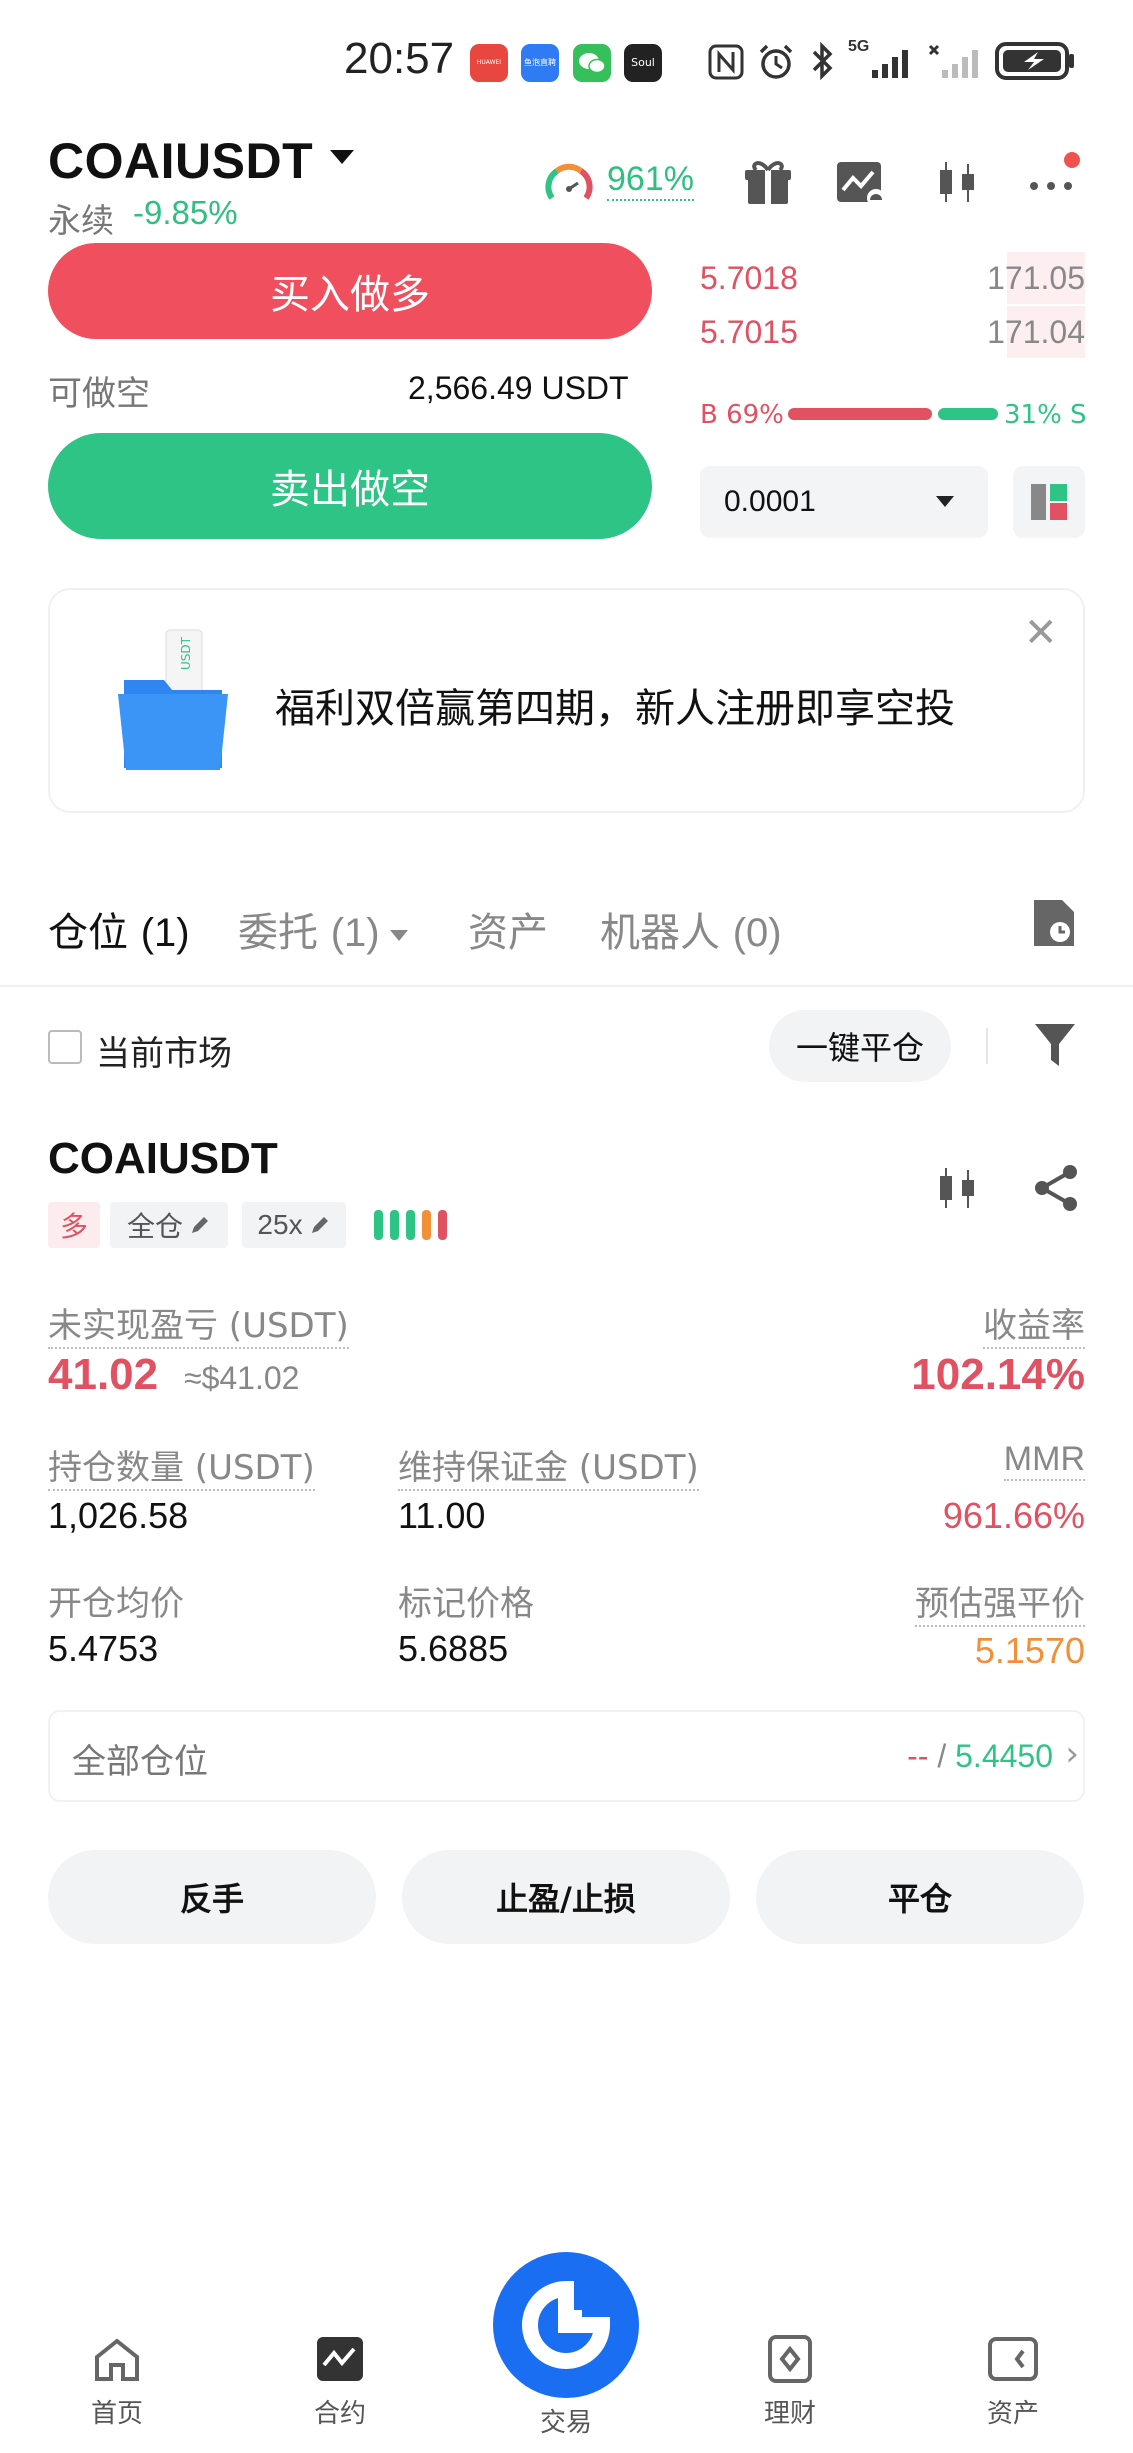 The height and width of the screenshot is (2453, 1133). What do you see at coordinates (789, 2414) in the screenshot?
I see `nav-label: 理财` at bounding box center [789, 2414].